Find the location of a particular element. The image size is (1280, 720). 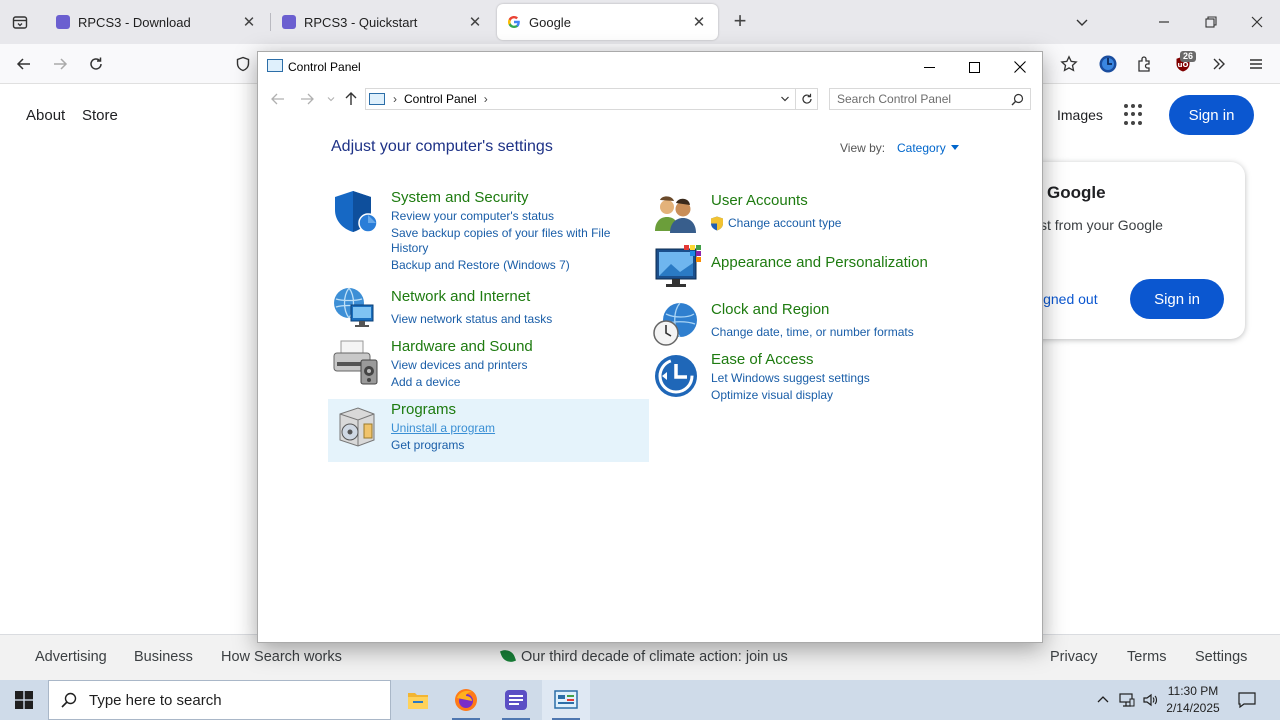

clock-time: 11:30 PM is located at coordinates (1193, 691).